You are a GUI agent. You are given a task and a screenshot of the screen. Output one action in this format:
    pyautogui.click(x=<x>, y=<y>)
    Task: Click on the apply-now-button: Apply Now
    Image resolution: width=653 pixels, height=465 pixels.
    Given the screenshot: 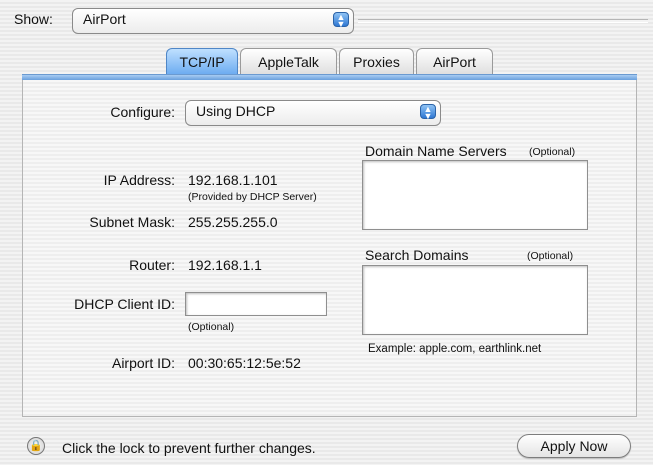 What is the action you would take?
    pyautogui.click(x=574, y=446)
    